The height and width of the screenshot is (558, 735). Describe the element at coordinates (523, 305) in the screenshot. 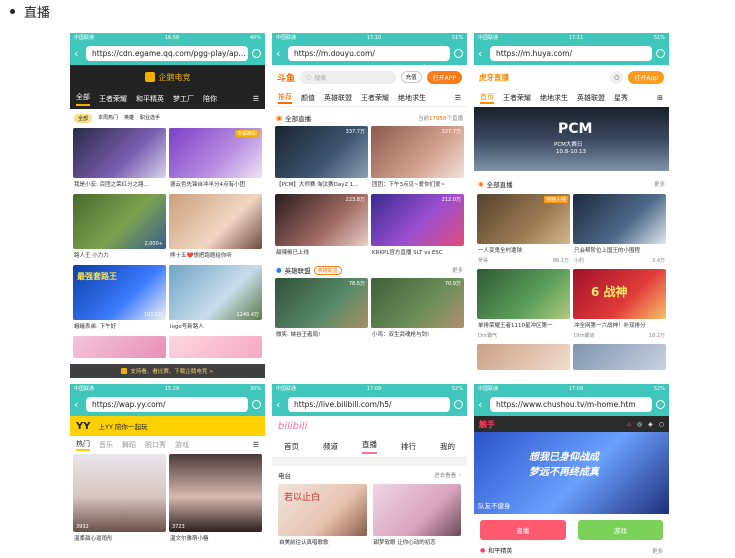

I see `stream-card: 单排荣耀王者1110星冲区第一 Dnr霸气` at that location.